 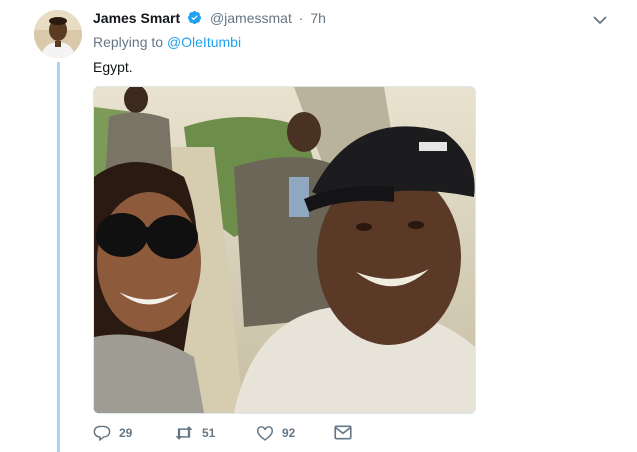 What do you see at coordinates (112, 433) in the screenshot?
I see `reply-action: 29` at bounding box center [112, 433].